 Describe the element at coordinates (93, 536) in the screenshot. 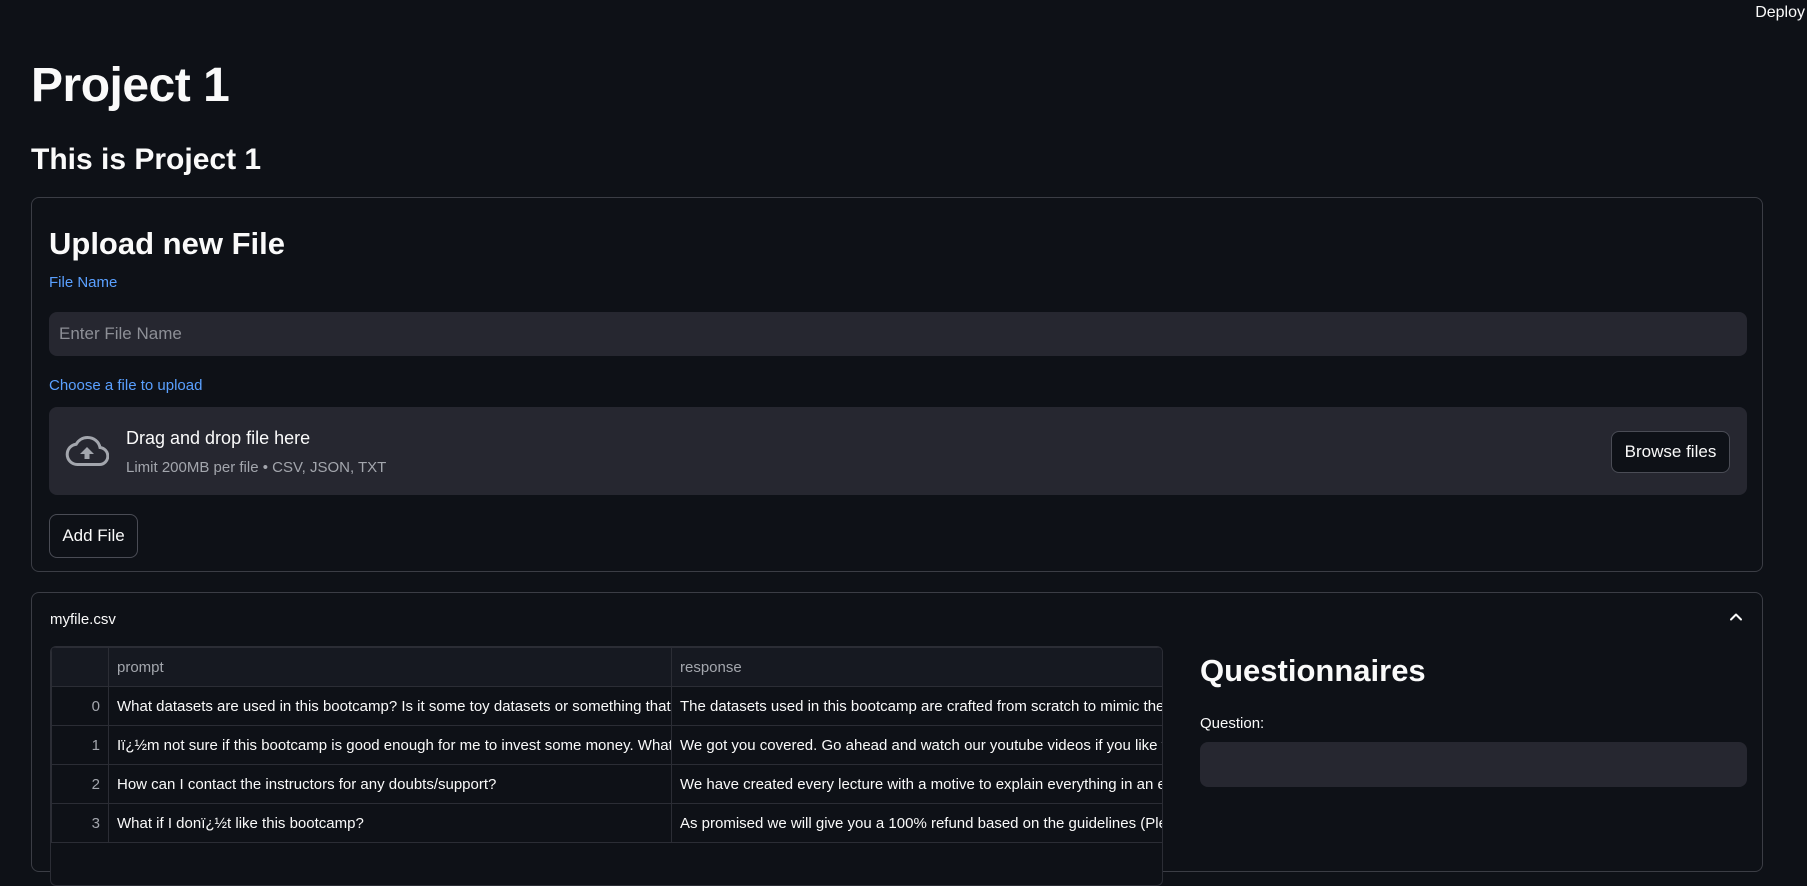

I see `add-file-button: Add File` at that location.